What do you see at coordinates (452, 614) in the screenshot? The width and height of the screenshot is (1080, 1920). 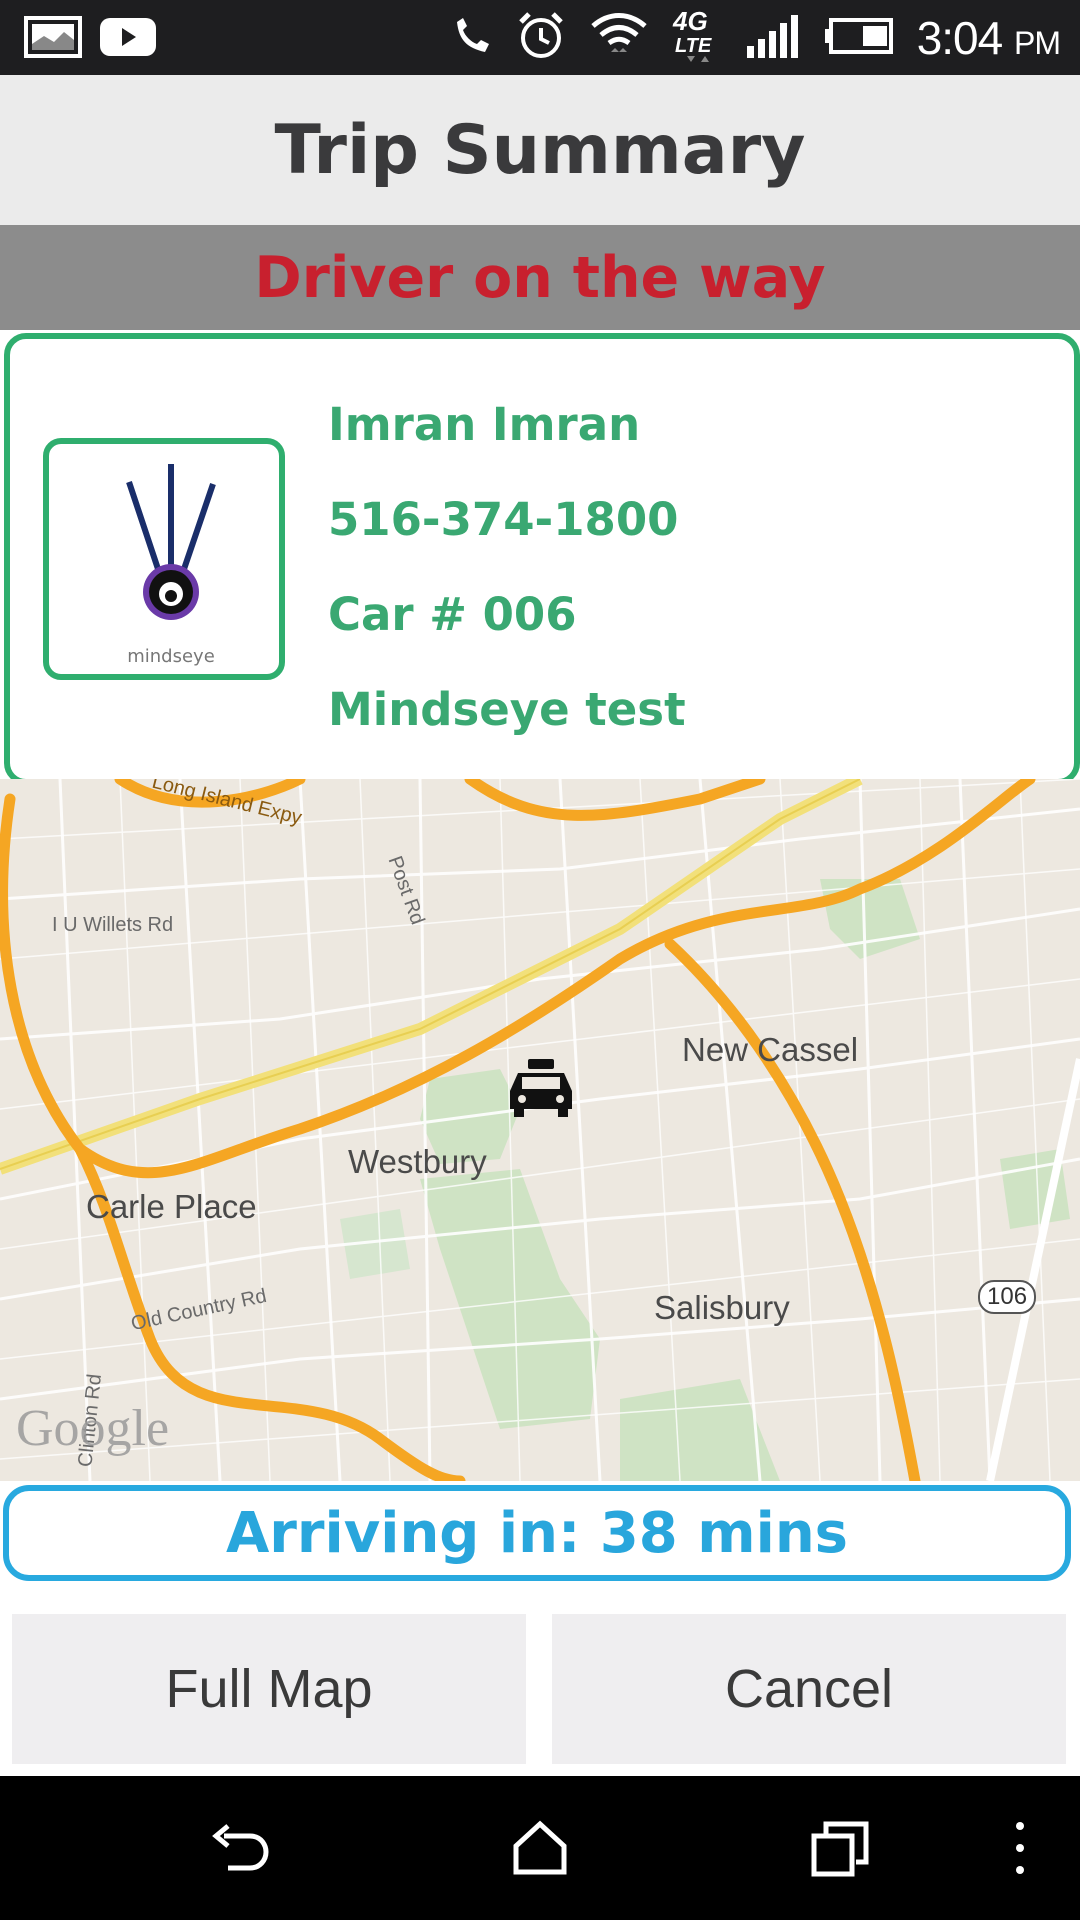 I see `car-number: Car # 006` at bounding box center [452, 614].